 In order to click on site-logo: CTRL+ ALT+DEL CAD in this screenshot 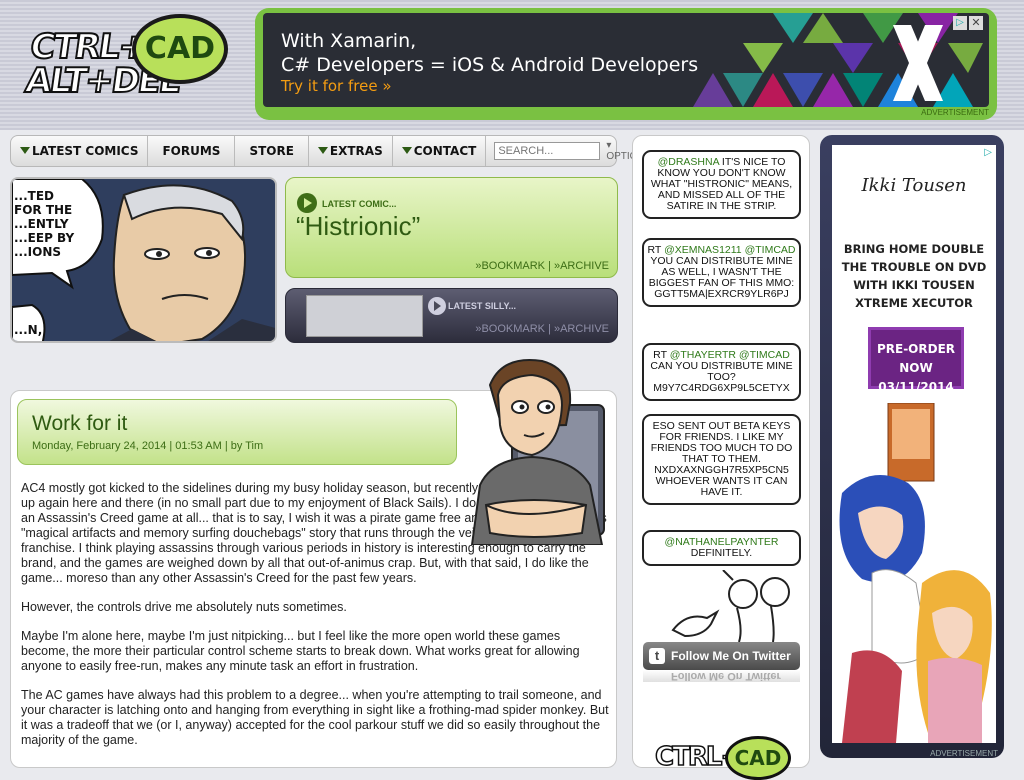, I will do `click(129, 68)`.